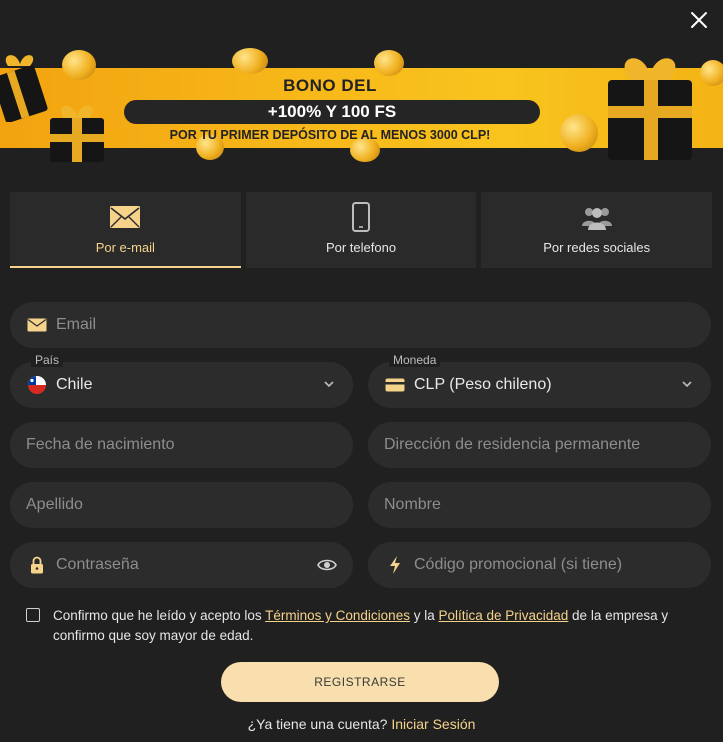  What do you see at coordinates (181, 445) in the screenshot?
I see `birthdate-field: Fecha de nacimiento` at bounding box center [181, 445].